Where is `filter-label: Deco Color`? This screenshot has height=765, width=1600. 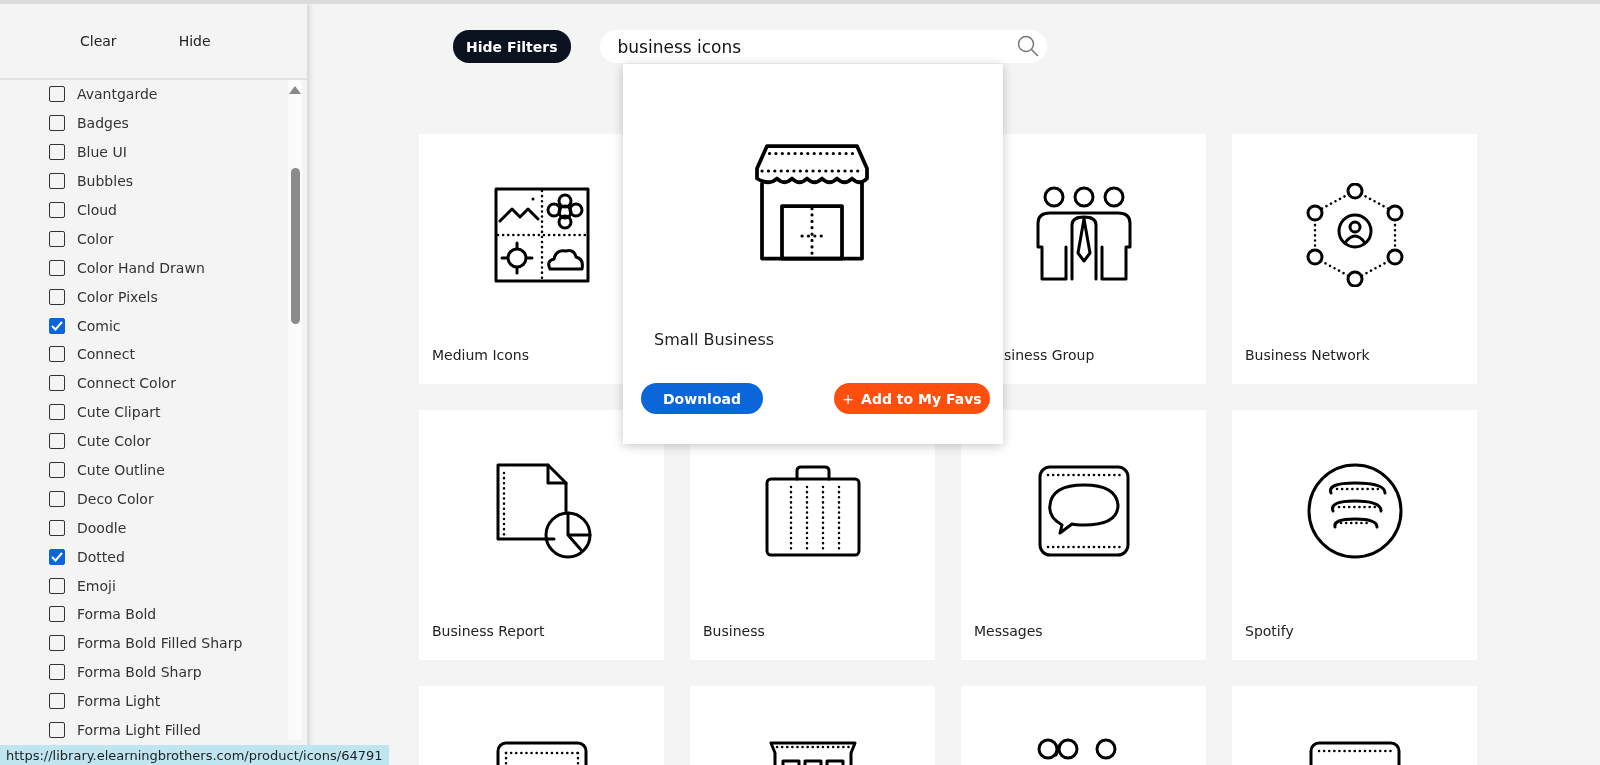 filter-label: Deco Color is located at coordinates (115, 498).